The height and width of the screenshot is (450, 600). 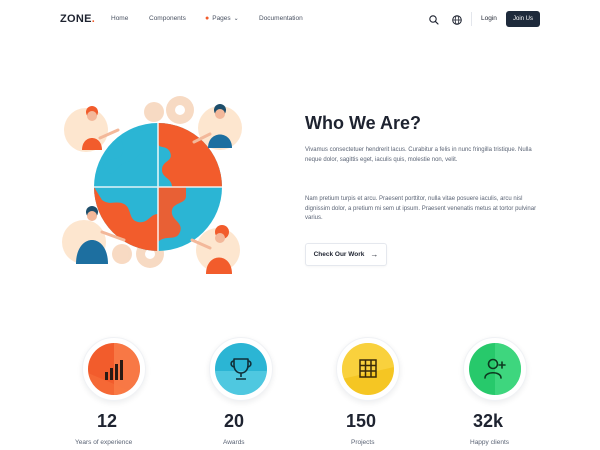 I want to click on join-us-button: Join Us, so click(x=523, y=19).